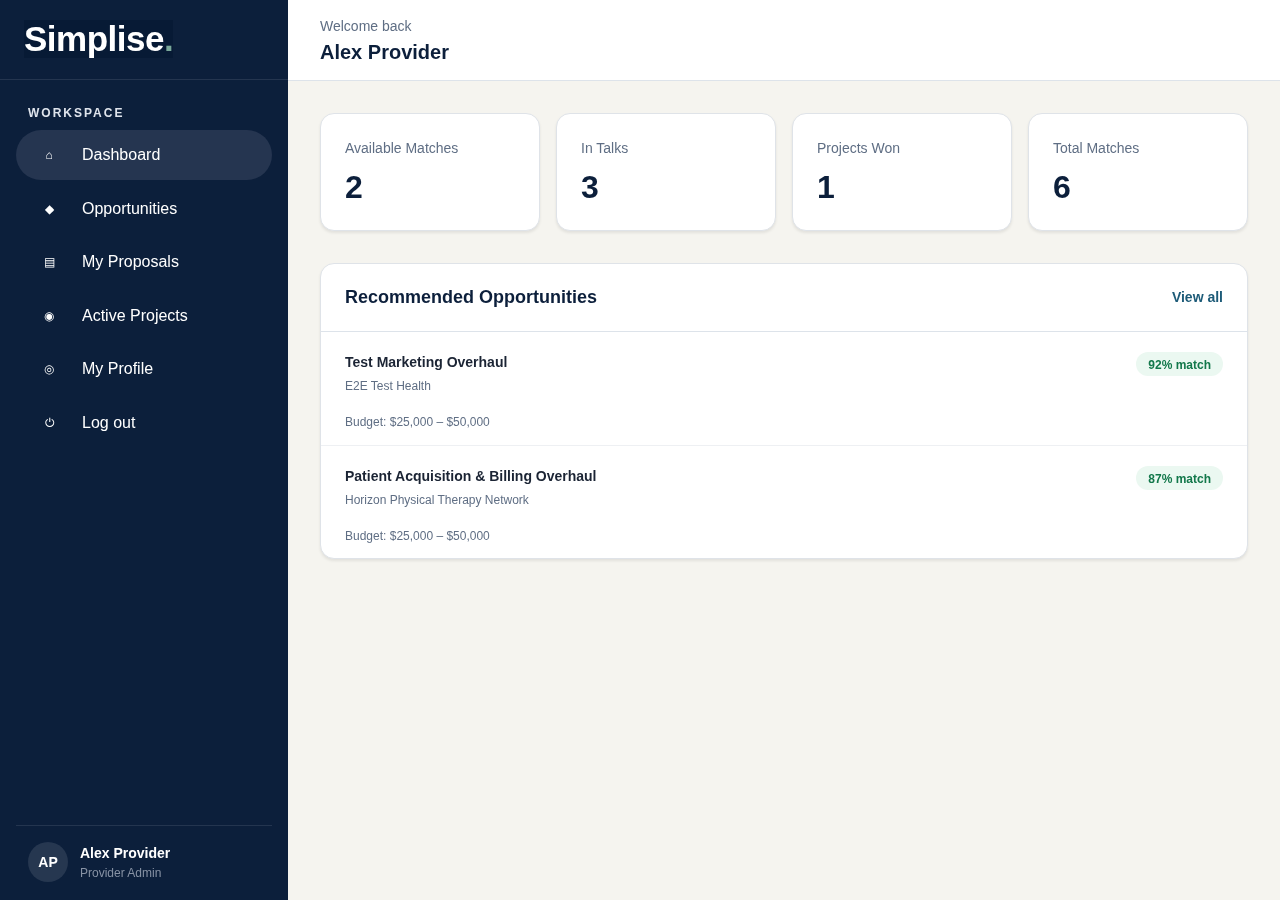 This screenshot has width=1280, height=900. I want to click on nav-item: ⏻ Log out, so click(144, 422).